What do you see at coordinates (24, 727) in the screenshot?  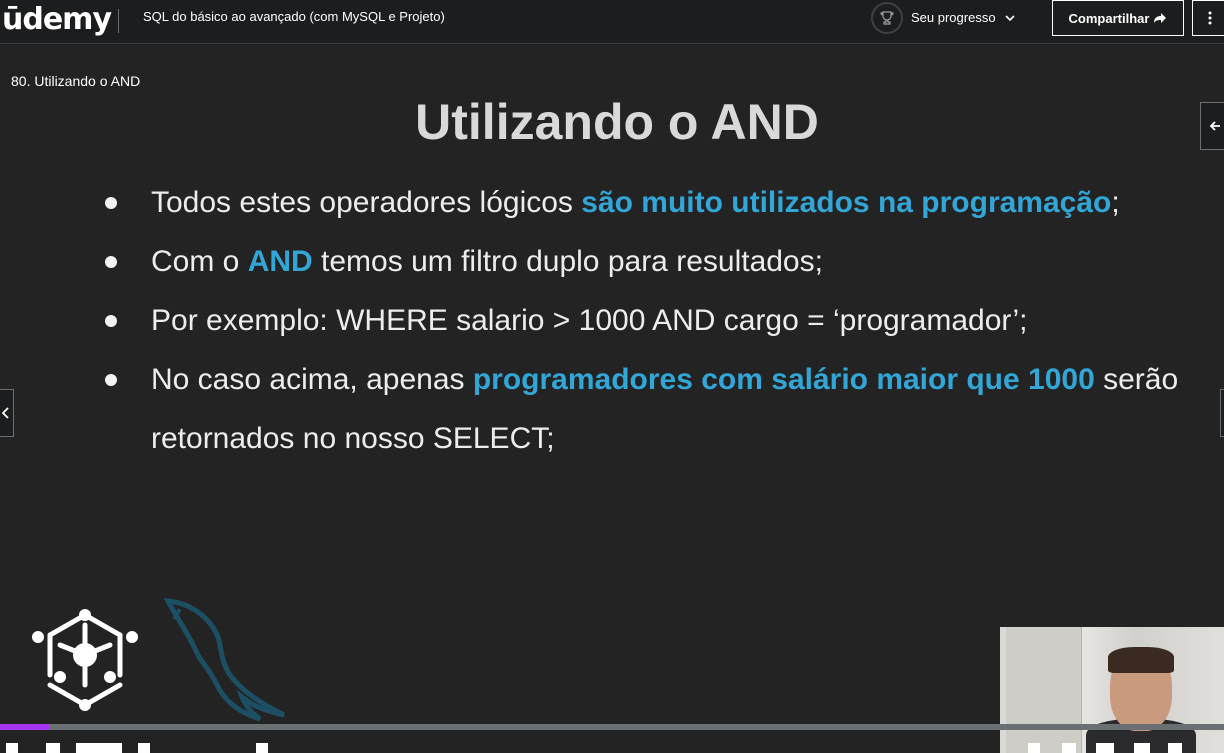 I see `progress-fill` at bounding box center [24, 727].